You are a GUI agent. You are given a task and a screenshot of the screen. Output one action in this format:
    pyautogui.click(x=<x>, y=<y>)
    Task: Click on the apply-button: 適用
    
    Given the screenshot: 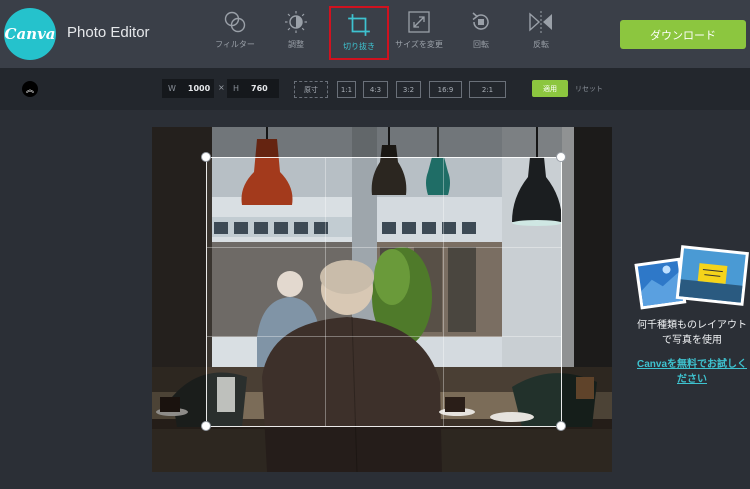 What is the action you would take?
    pyautogui.click(x=550, y=88)
    